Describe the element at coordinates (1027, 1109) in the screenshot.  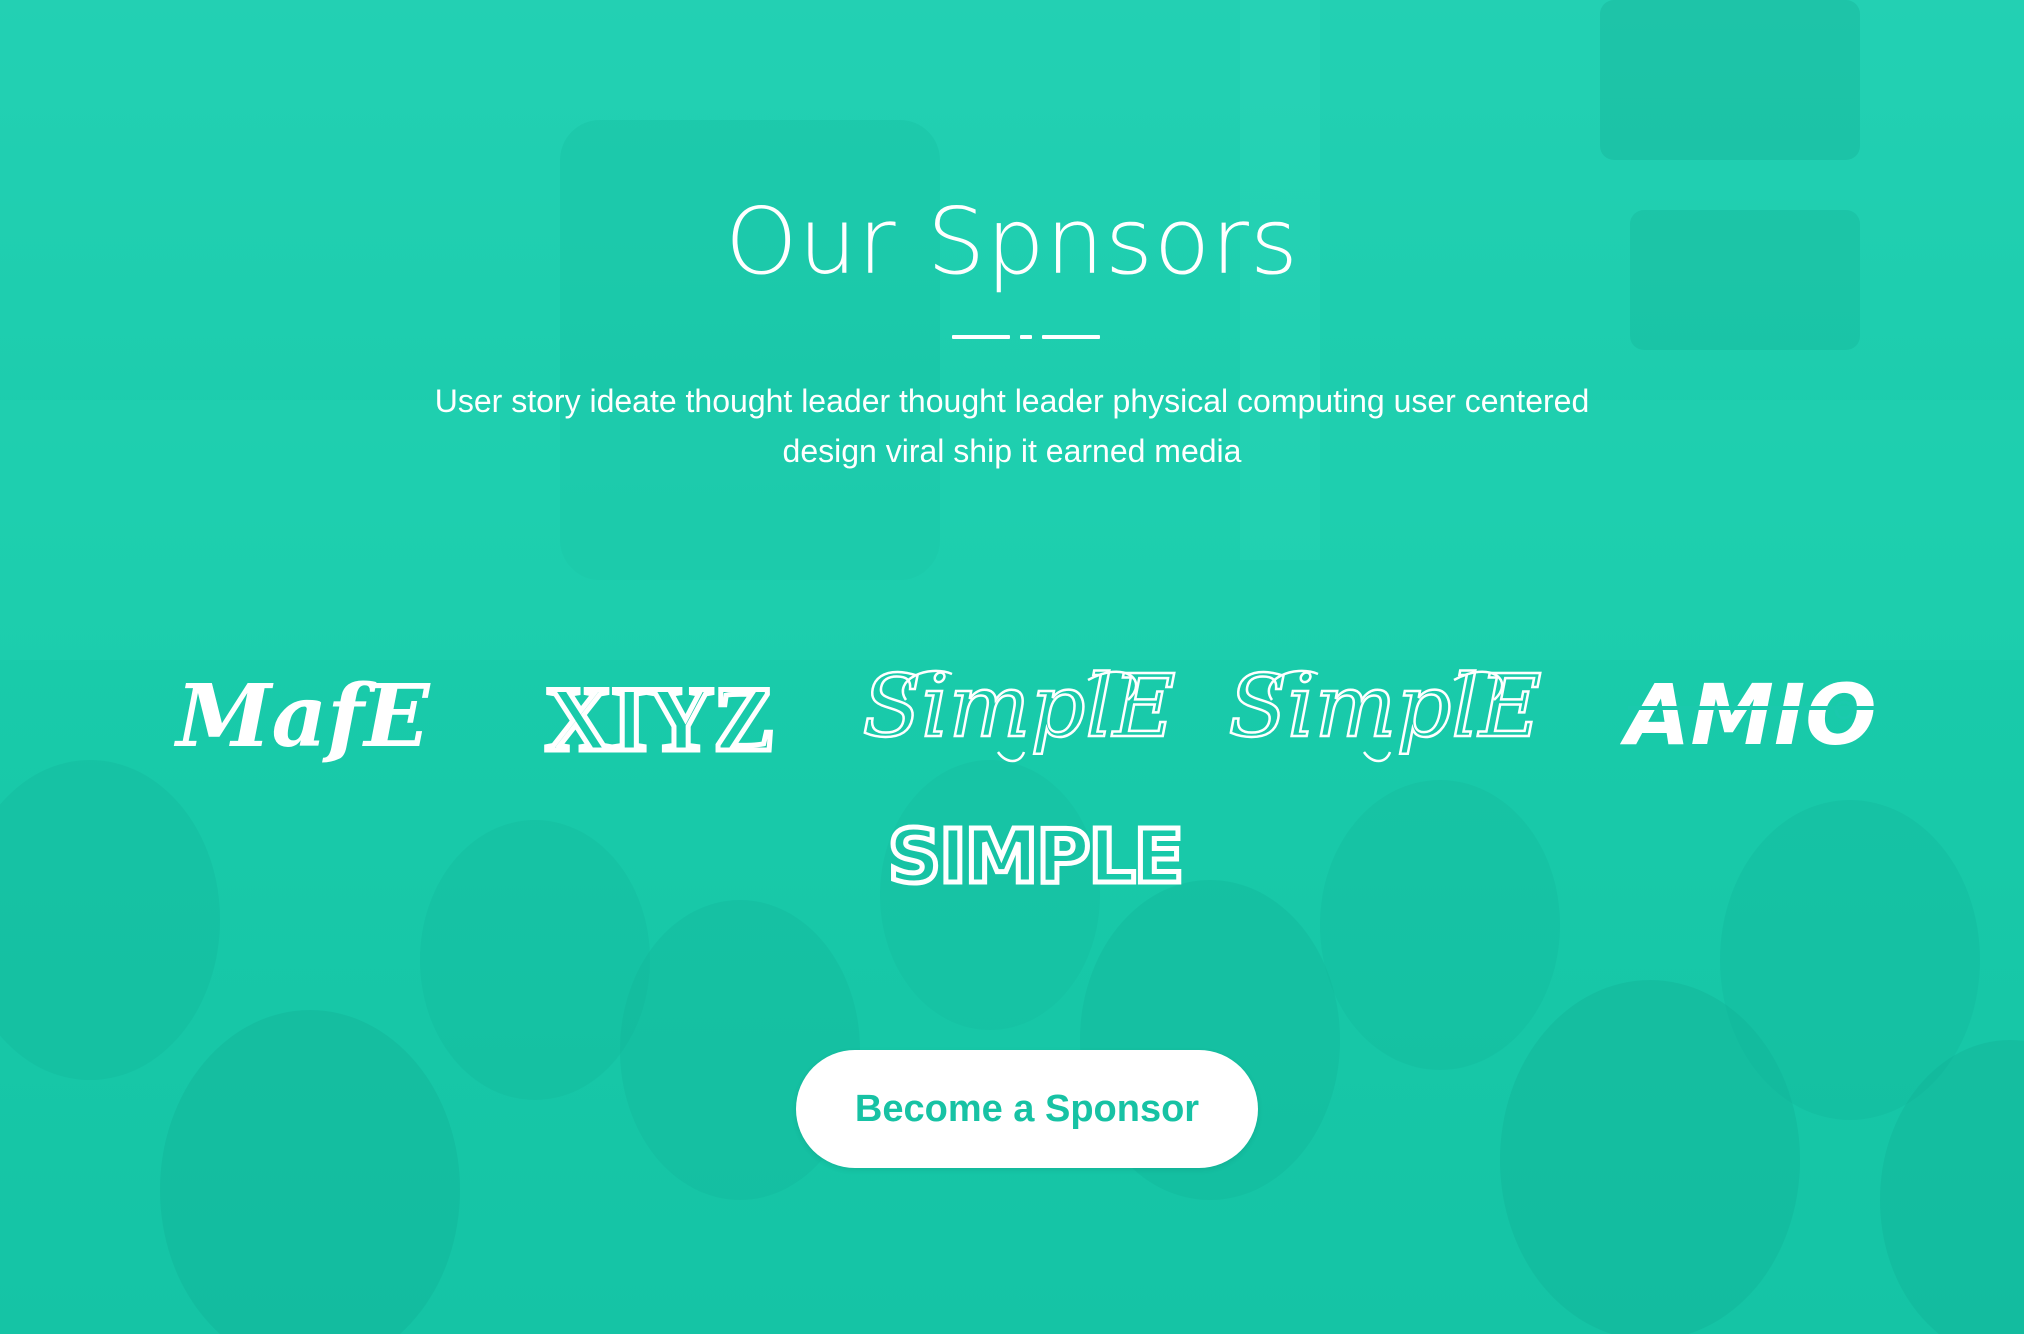
I see `become-sponsor-button: Become a Sponsor` at that location.